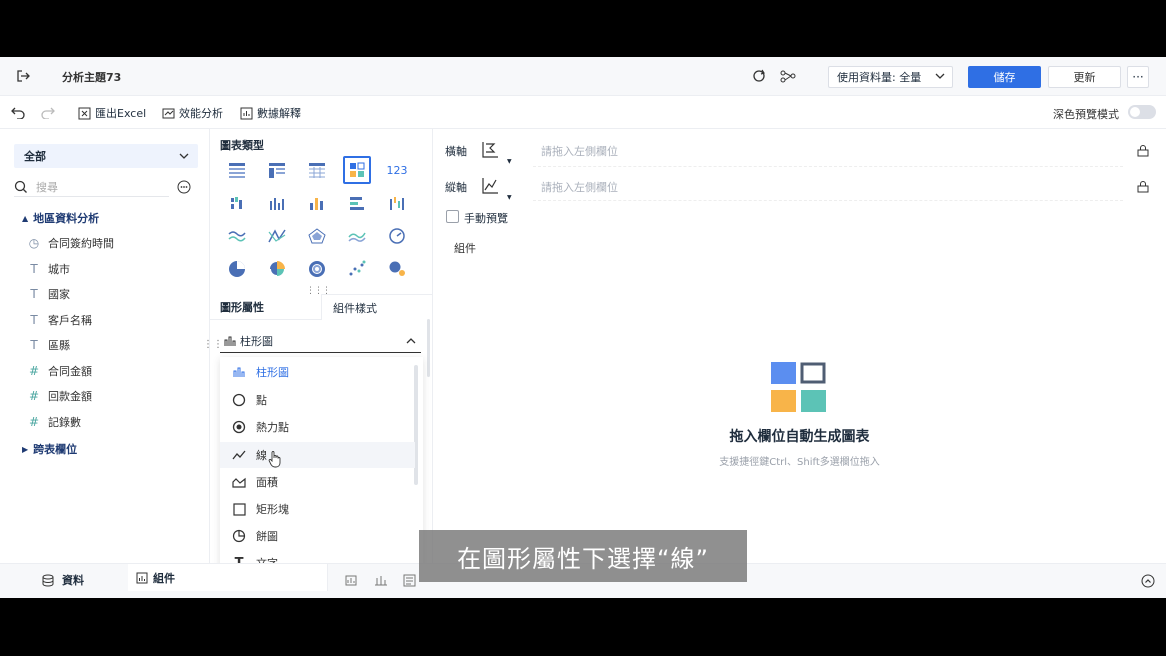  I want to click on data-explain-button: 數據解釋, so click(270, 113).